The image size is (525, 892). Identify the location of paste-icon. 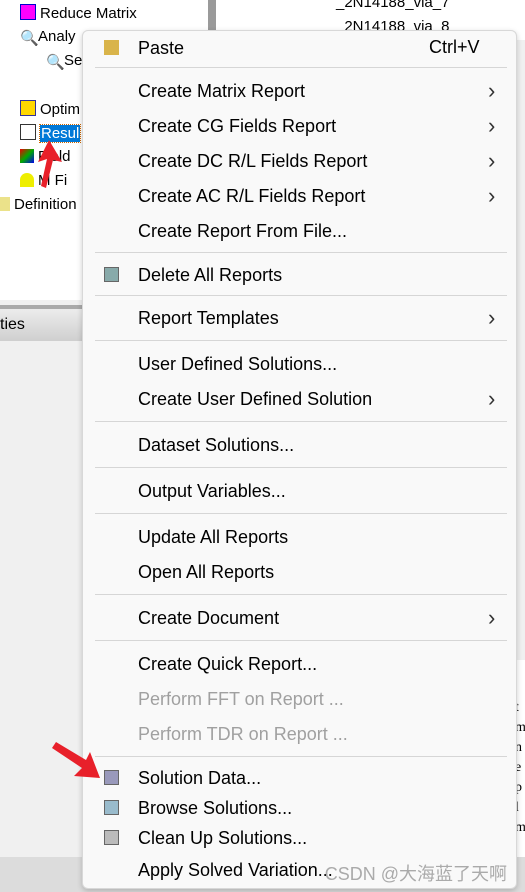
(111, 47).